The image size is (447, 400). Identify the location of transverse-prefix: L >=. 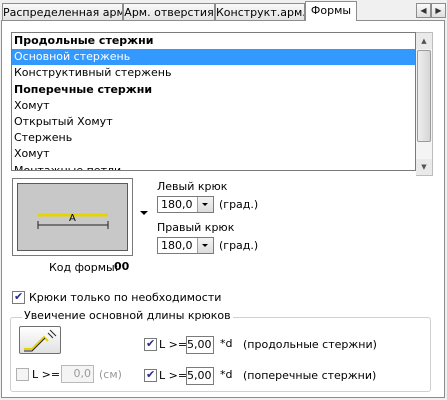
(173, 375).